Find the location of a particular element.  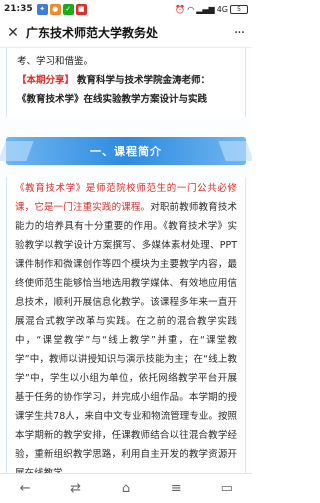

app-badge-red-icon: ■ is located at coordinates (81, 9).